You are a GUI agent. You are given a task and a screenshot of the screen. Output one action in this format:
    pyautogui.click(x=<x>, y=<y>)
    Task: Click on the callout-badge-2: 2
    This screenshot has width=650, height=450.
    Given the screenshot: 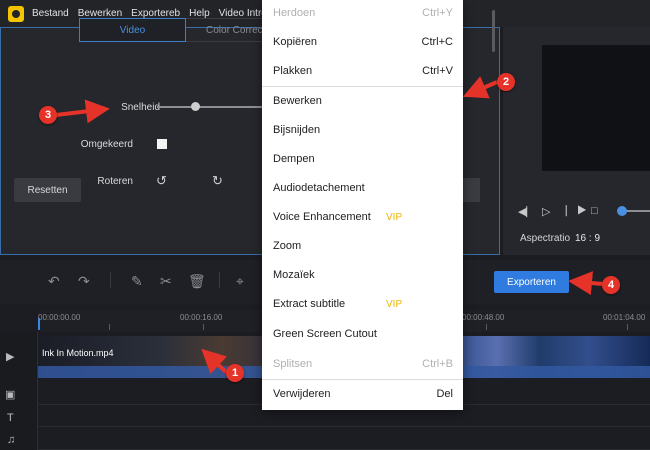 What is the action you would take?
    pyautogui.click(x=506, y=82)
    